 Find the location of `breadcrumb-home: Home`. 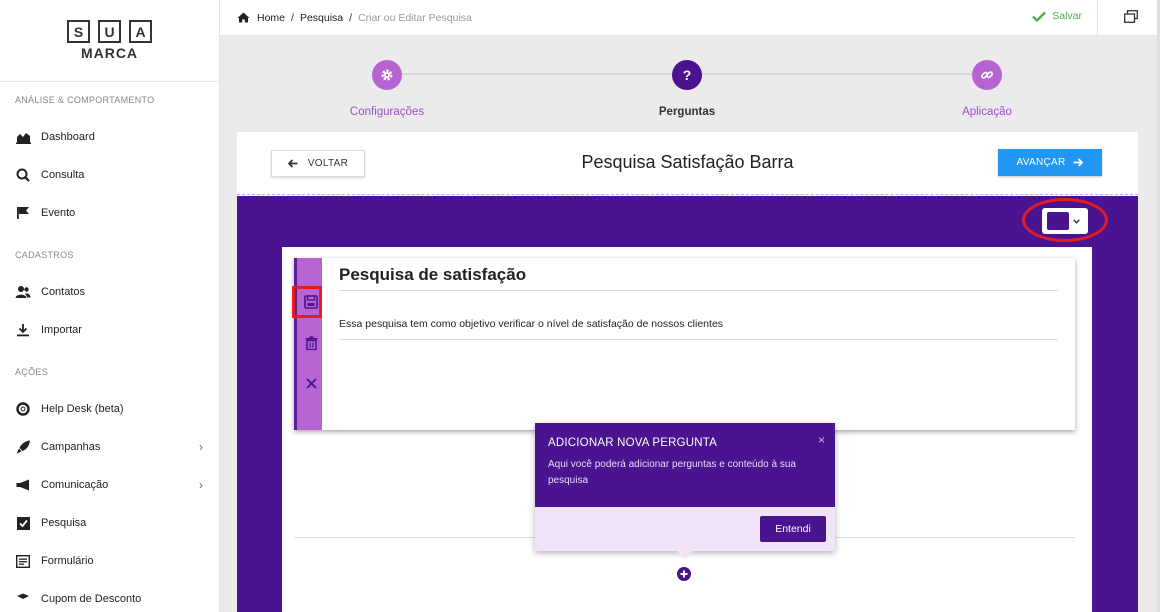

breadcrumb-home: Home is located at coordinates (271, 18).